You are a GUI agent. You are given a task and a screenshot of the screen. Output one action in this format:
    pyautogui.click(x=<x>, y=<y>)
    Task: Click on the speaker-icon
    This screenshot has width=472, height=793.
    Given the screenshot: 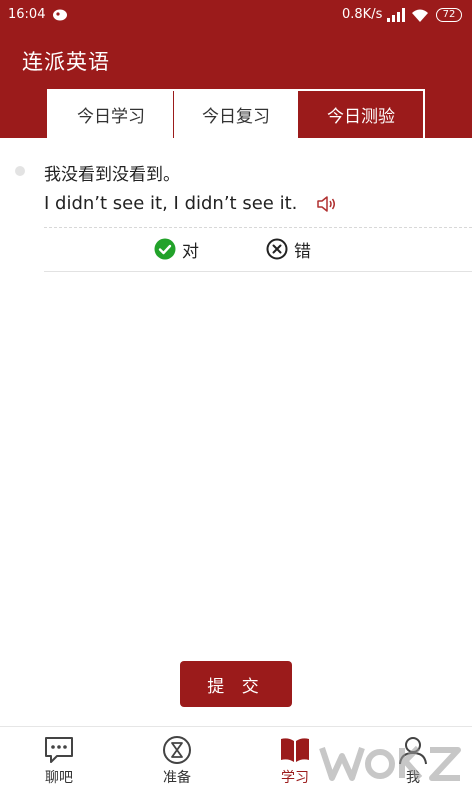 What is the action you would take?
    pyautogui.click(x=326, y=204)
    